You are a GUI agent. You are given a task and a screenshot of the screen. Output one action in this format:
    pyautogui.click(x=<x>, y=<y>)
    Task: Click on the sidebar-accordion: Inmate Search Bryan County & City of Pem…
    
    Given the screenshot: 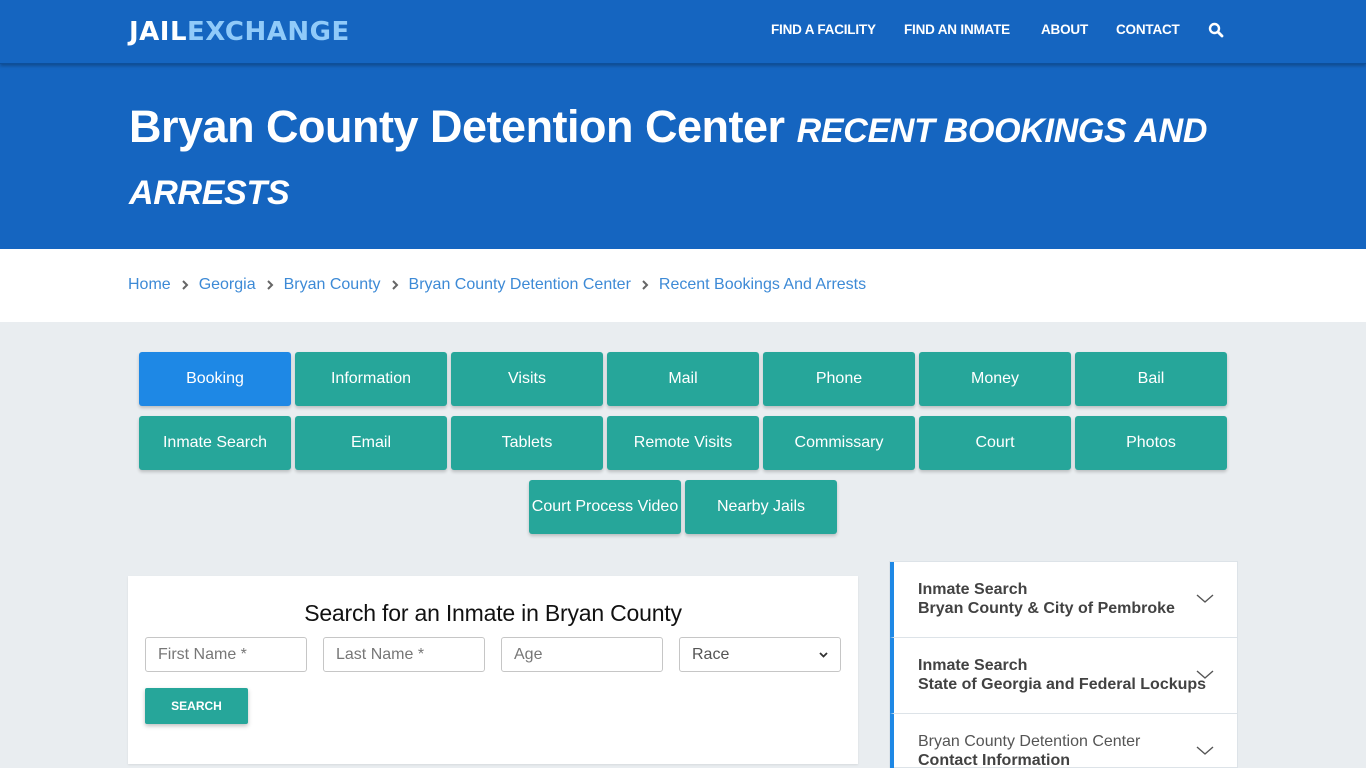 What is the action you would take?
    pyautogui.click(x=1063, y=664)
    